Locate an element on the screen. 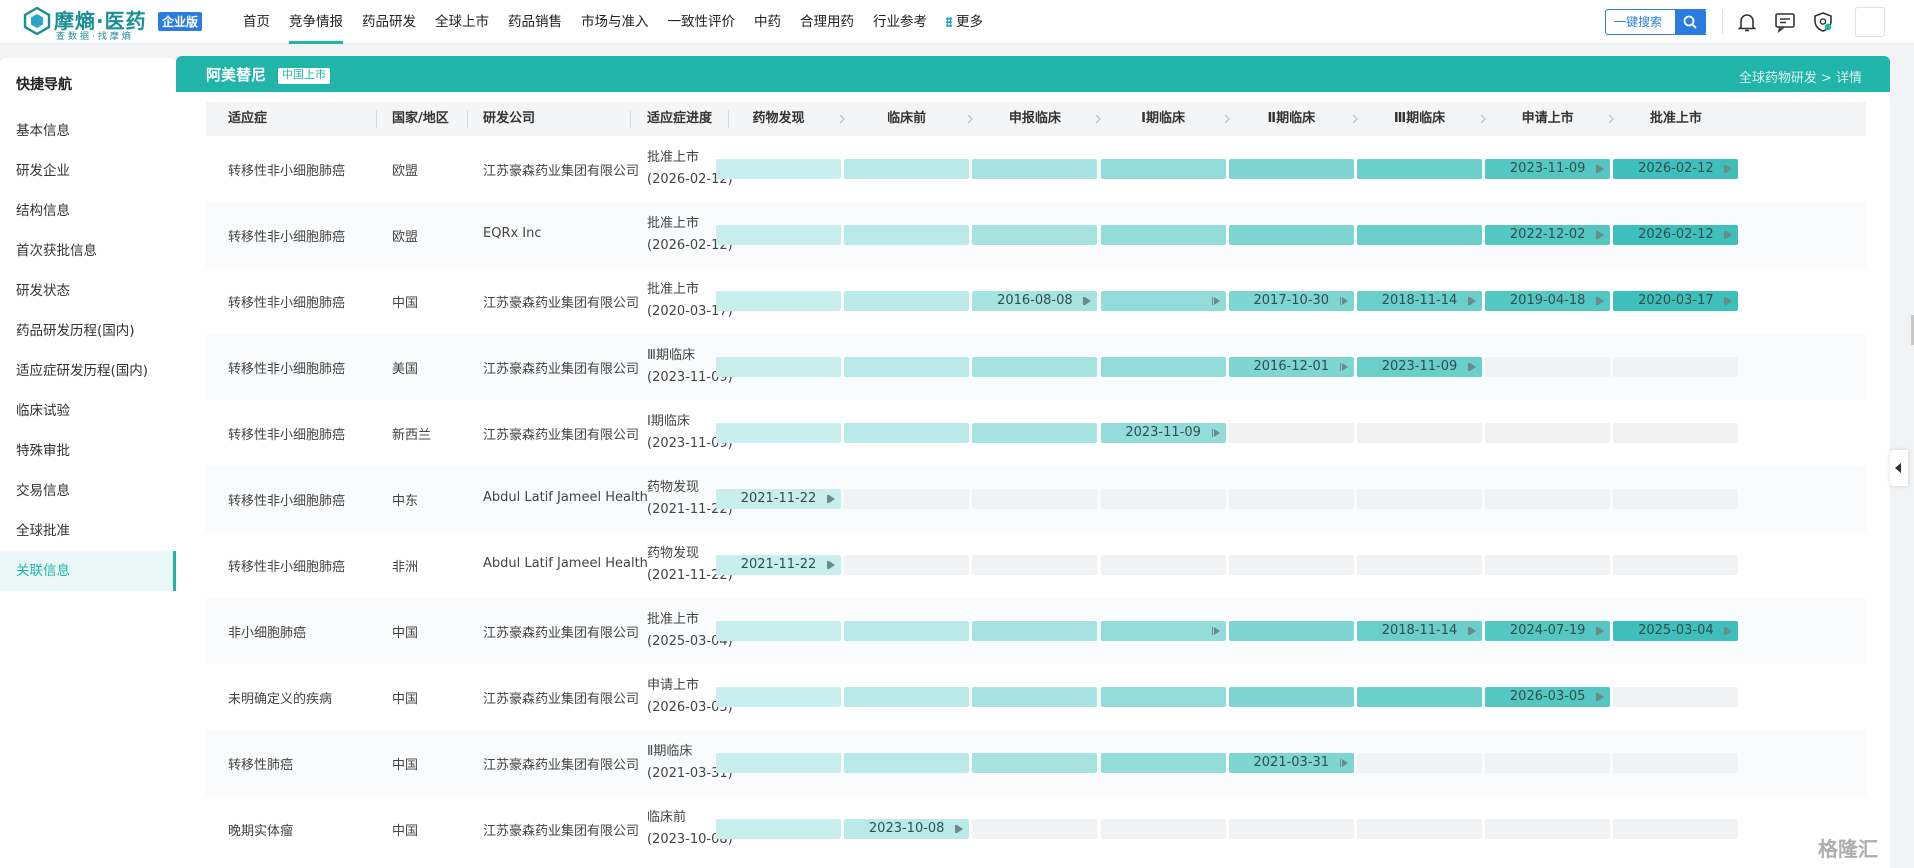 This screenshot has width=1914, height=868. sidebar-item-5: 药品研发历程(国内) is located at coordinates (88, 331).